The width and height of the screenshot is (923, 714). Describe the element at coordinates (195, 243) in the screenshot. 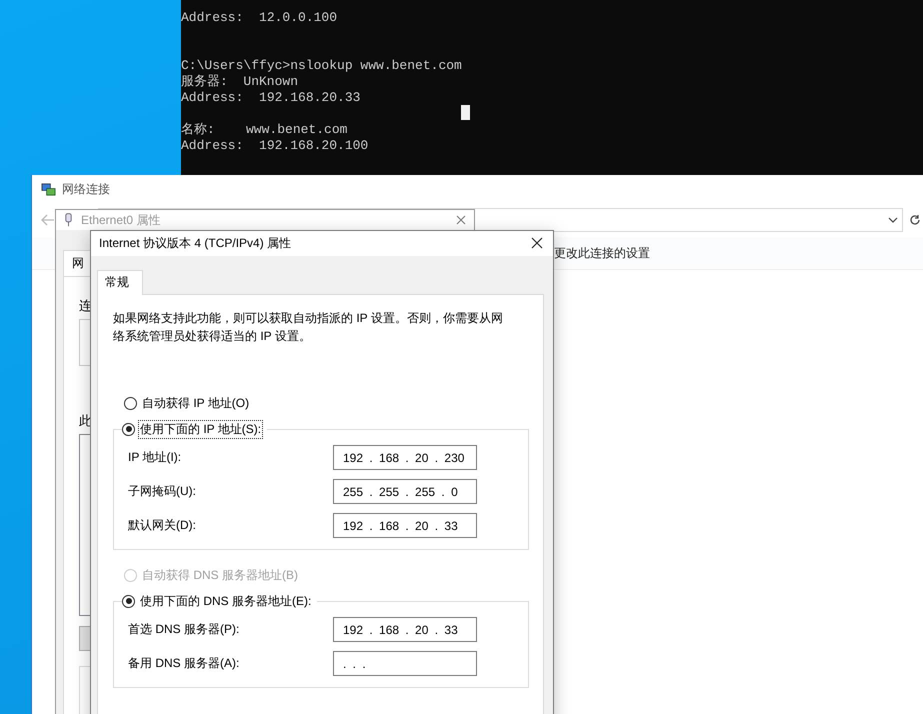

I see `dialog-title: Internet 协议版本 4 (TCP/IPv4) 属性` at that location.